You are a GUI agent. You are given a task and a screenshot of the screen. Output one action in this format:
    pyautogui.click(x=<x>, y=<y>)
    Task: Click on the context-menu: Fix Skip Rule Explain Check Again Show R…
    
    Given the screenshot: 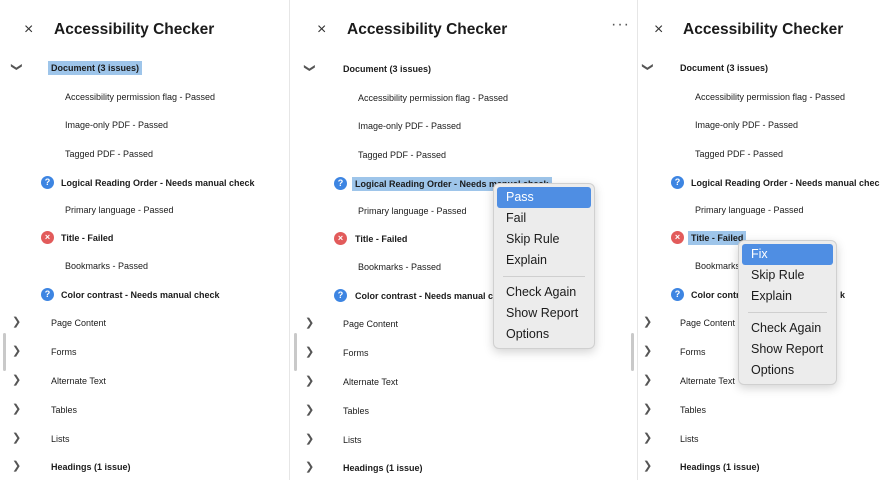 What is the action you would take?
    pyautogui.click(x=787, y=312)
    